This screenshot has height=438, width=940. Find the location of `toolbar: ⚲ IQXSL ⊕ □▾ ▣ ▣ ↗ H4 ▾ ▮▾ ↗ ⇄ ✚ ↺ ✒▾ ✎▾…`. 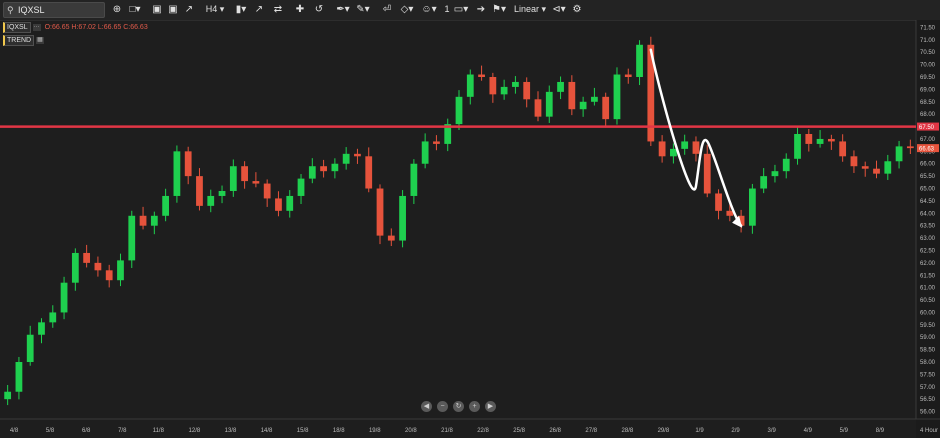

toolbar: ⚲ IQXSL ⊕ □▾ ▣ ▣ ↗ H4 ▾ ▮▾ ↗ ⇄ ✚ ↺ ✒▾ ✎▾… is located at coordinates (470, 10).